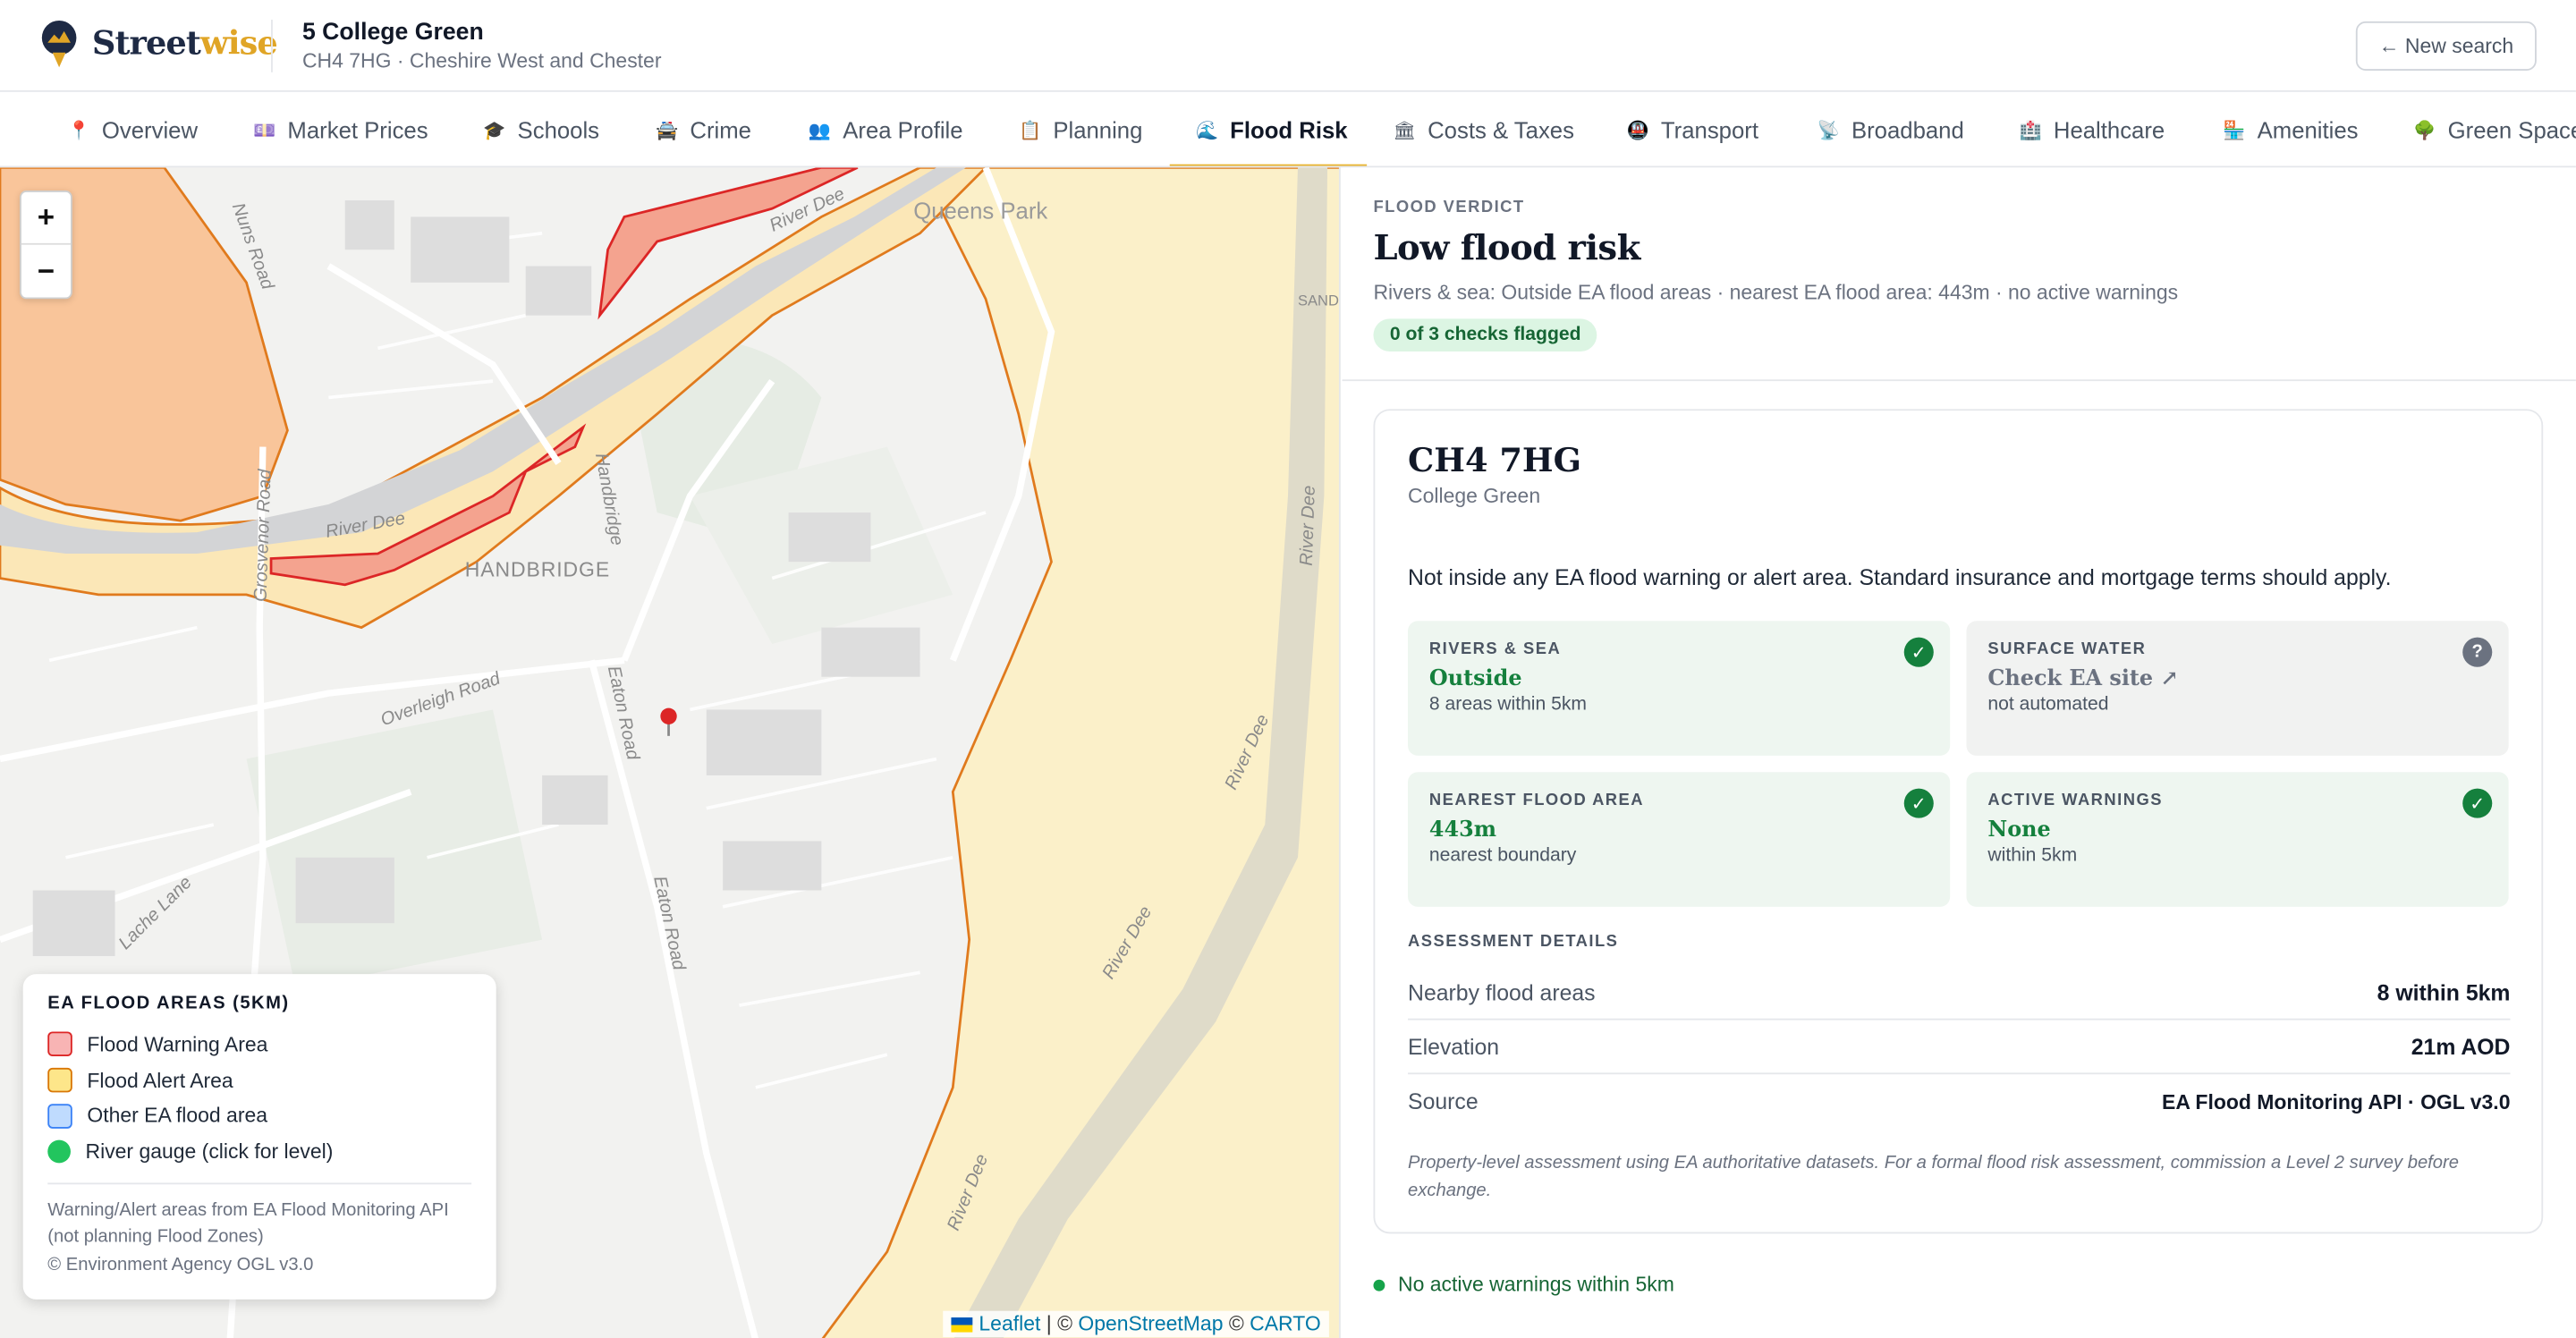  I want to click on tab-label: Amenities, so click(2308, 129).